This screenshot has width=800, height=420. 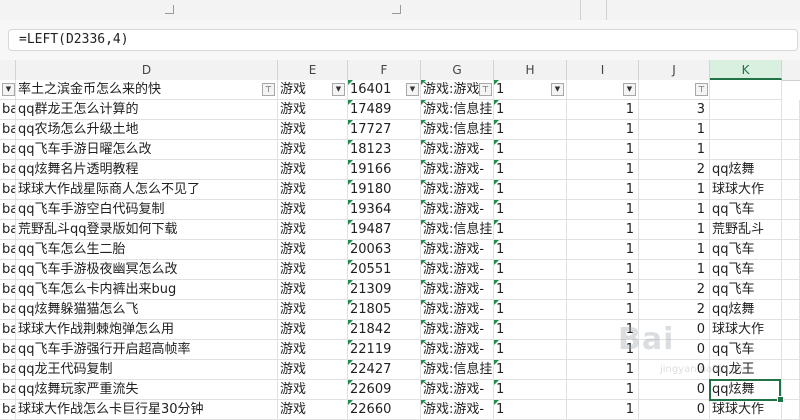 What do you see at coordinates (412, 89) in the screenshot?
I see `filter-button-f-icon: ▼` at bounding box center [412, 89].